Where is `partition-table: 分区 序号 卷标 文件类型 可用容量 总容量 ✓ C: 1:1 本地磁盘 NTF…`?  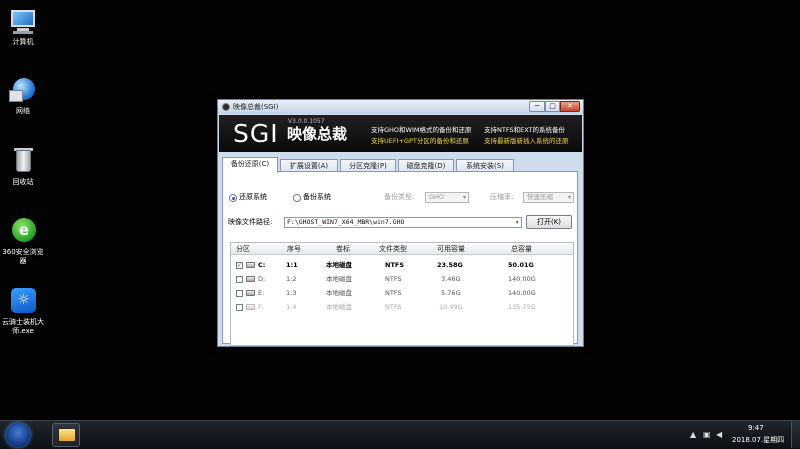 partition-table: 分区 序号 卷标 文件类型 可用容量 总容量 ✓ C: 1:1 本地磁盘 NTF… is located at coordinates (402, 294).